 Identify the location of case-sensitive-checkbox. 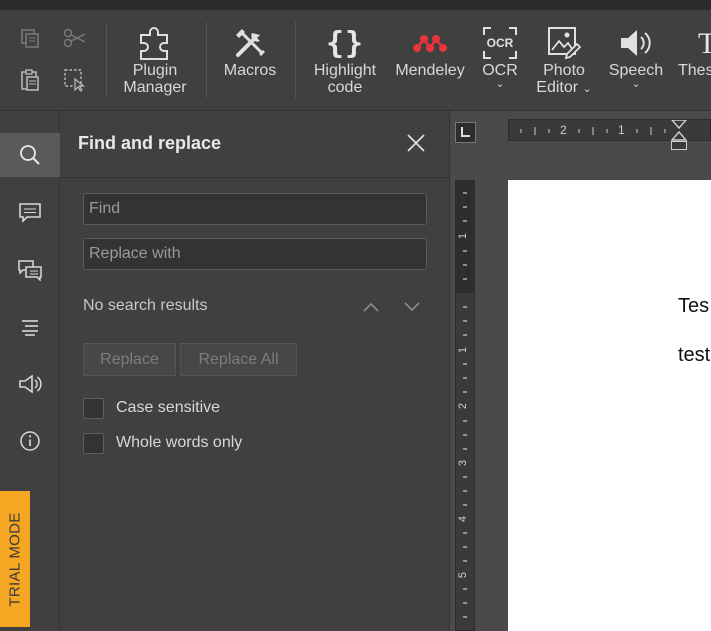
(93, 408).